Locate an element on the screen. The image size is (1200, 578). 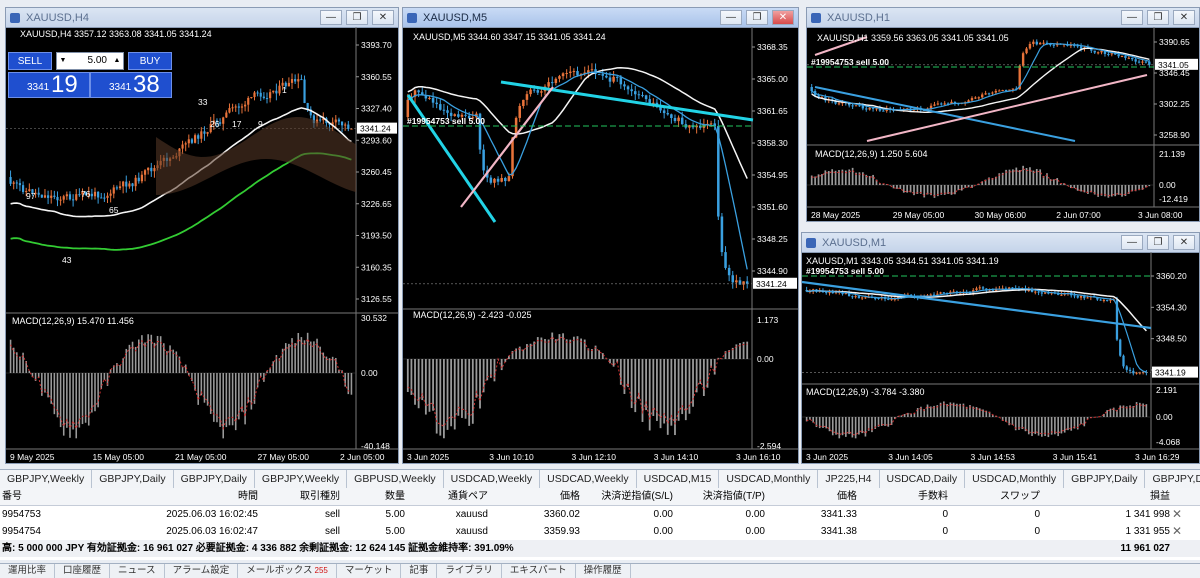
terminal-tab: 口座履歴 is located at coordinates (83, 571).